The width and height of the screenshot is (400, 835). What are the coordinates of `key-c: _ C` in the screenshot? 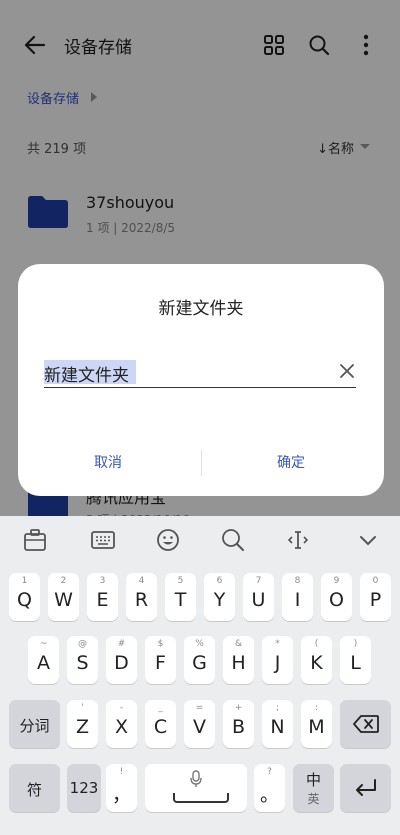 It's located at (160, 724).